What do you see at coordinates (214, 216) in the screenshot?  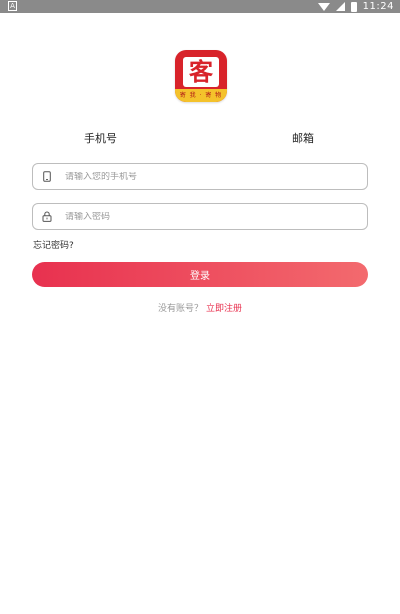 I see `password-input` at bounding box center [214, 216].